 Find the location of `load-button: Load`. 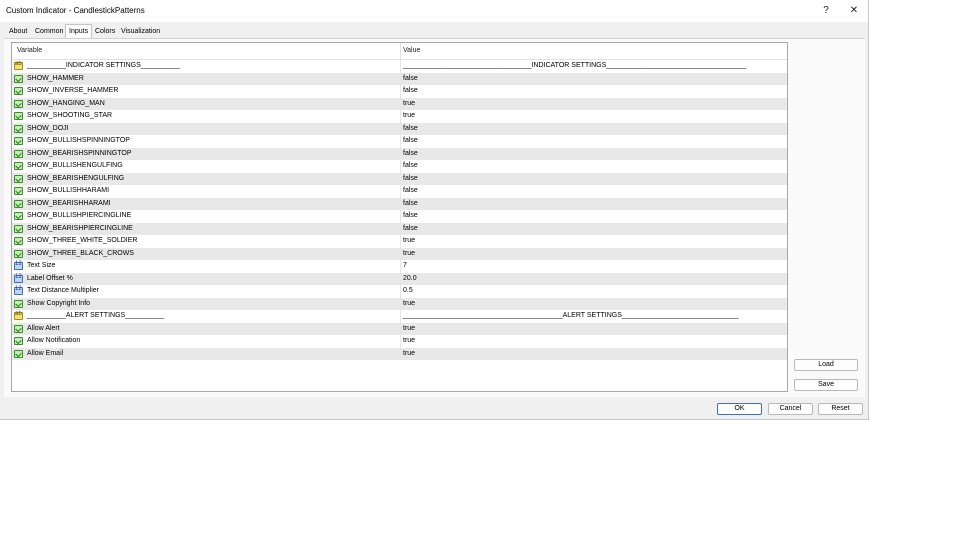

load-button: Load is located at coordinates (826, 365).